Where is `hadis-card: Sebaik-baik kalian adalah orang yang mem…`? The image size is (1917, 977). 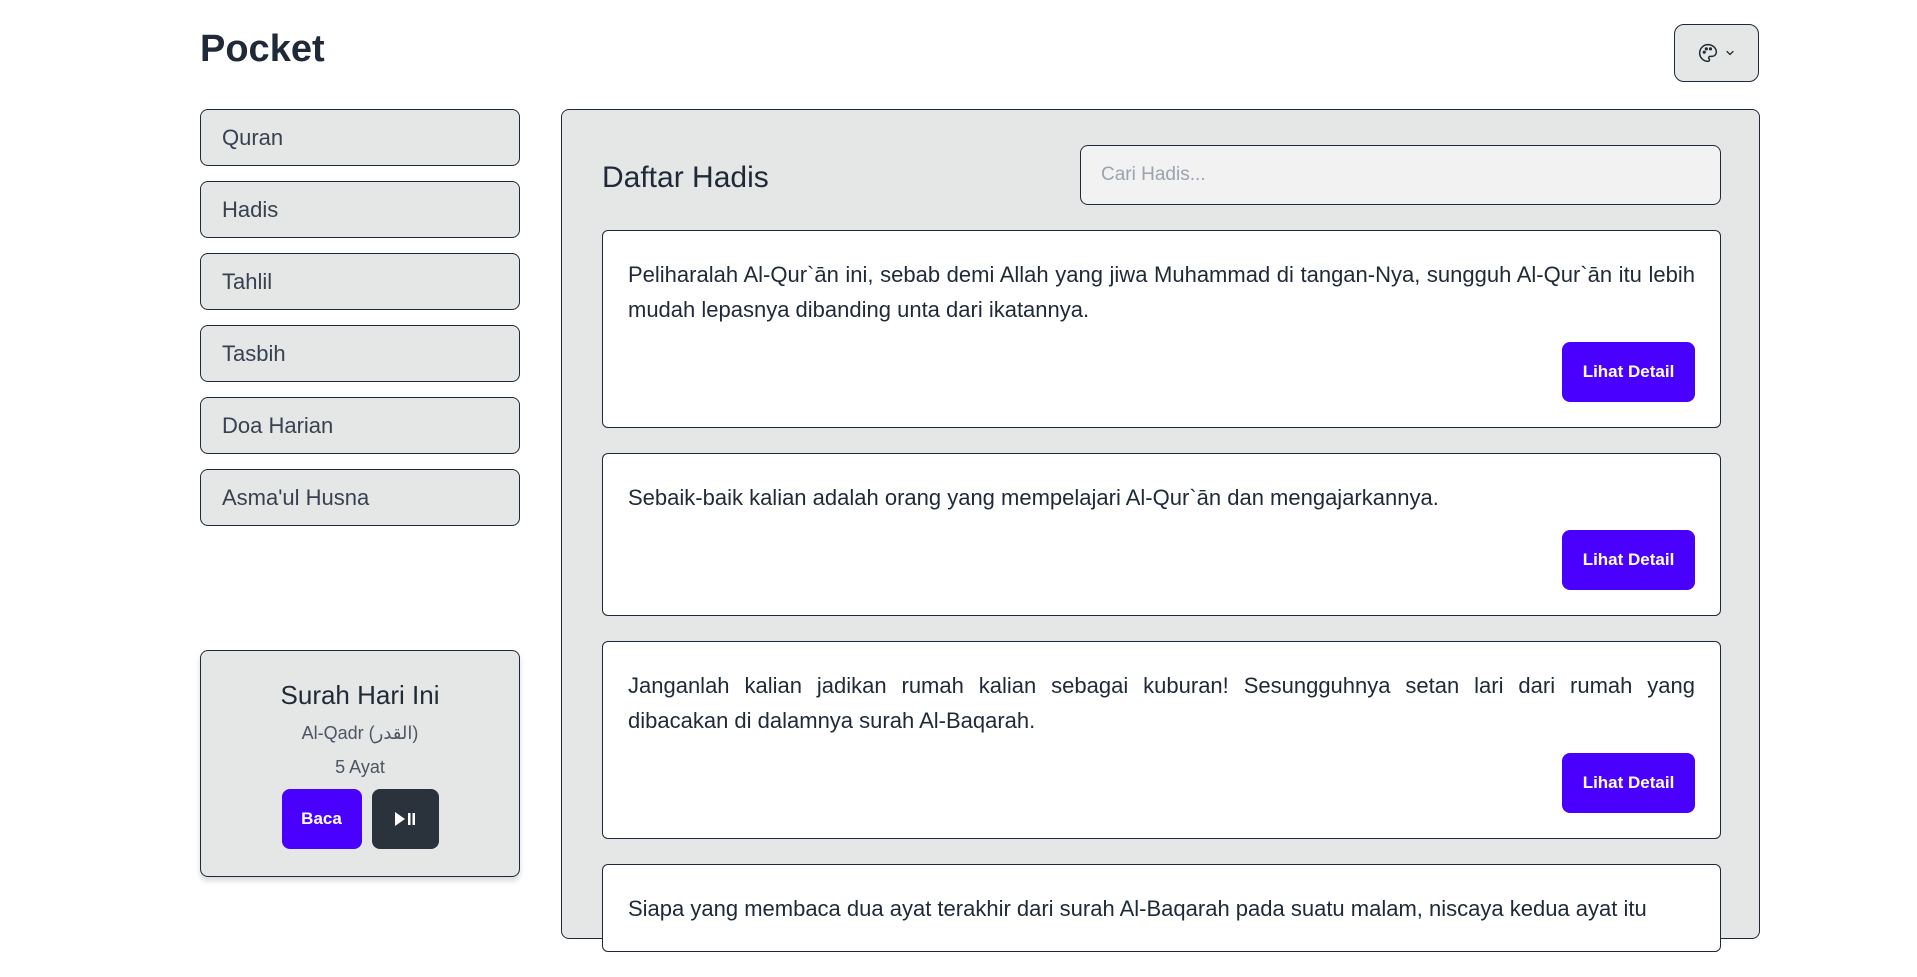 hadis-card: Sebaik-baik kalian adalah orang yang mem… is located at coordinates (1161, 534).